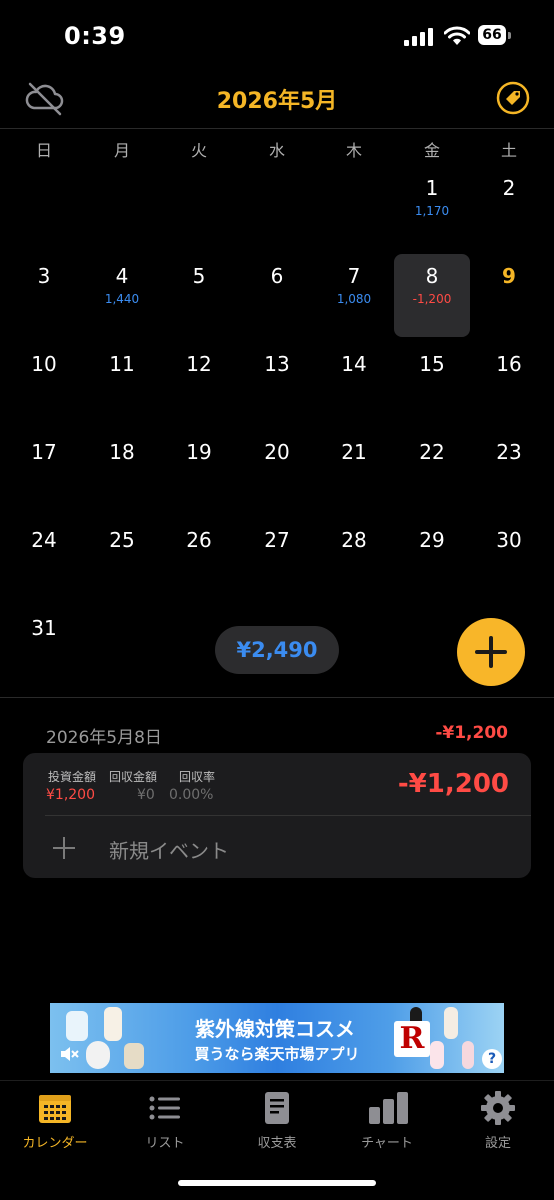  What do you see at coordinates (277, 540) in the screenshot?
I see `day-number: 27` at bounding box center [277, 540].